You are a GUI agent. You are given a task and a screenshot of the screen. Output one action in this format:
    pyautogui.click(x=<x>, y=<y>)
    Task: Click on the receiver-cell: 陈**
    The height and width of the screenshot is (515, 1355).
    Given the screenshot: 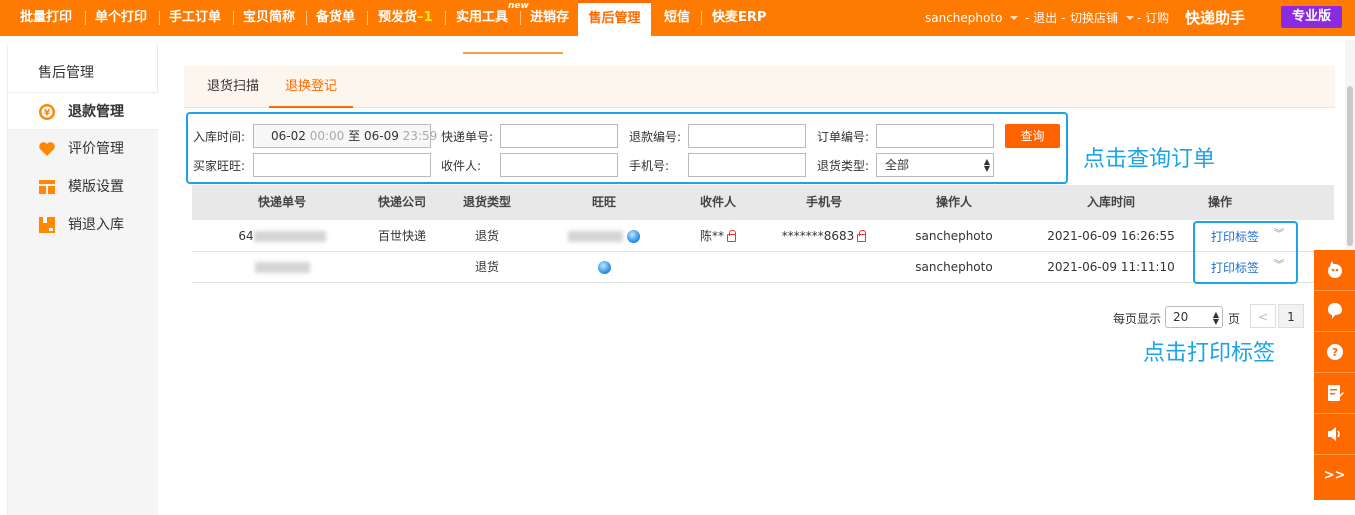 What is the action you would take?
    pyautogui.click(x=718, y=236)
    